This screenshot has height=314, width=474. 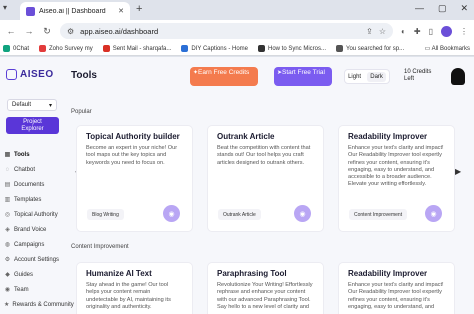 I want to click on avatar, so click(x=458, y=76).